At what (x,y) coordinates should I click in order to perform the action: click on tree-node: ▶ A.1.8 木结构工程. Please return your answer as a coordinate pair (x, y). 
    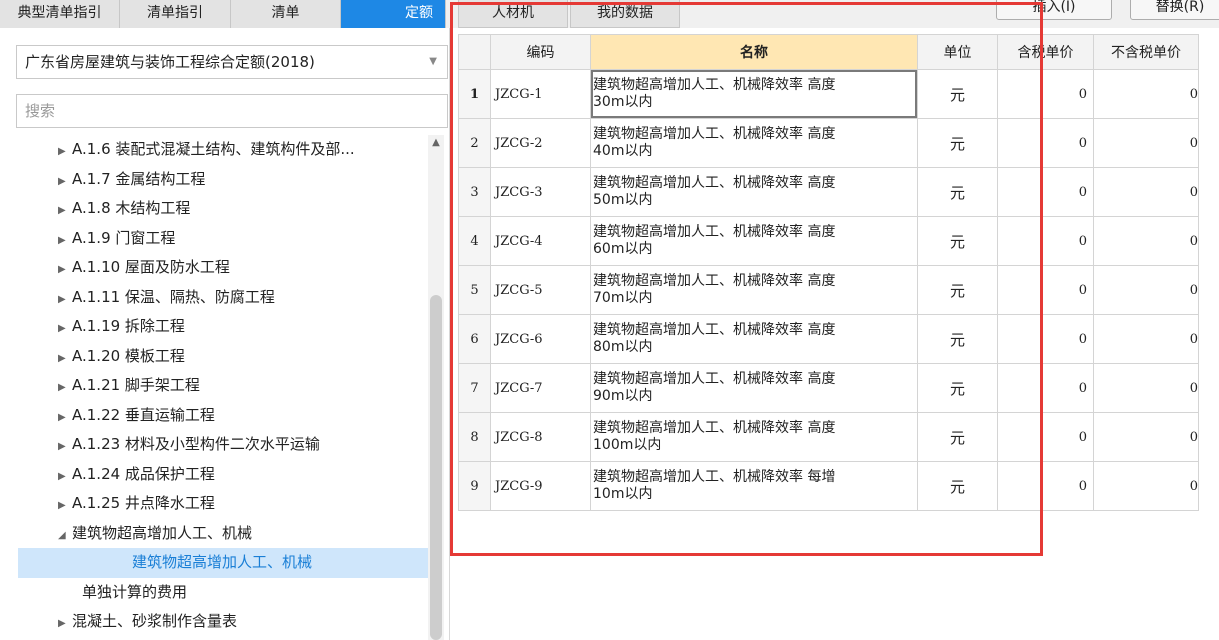
    Looking at the image, I should click on (214, 209).